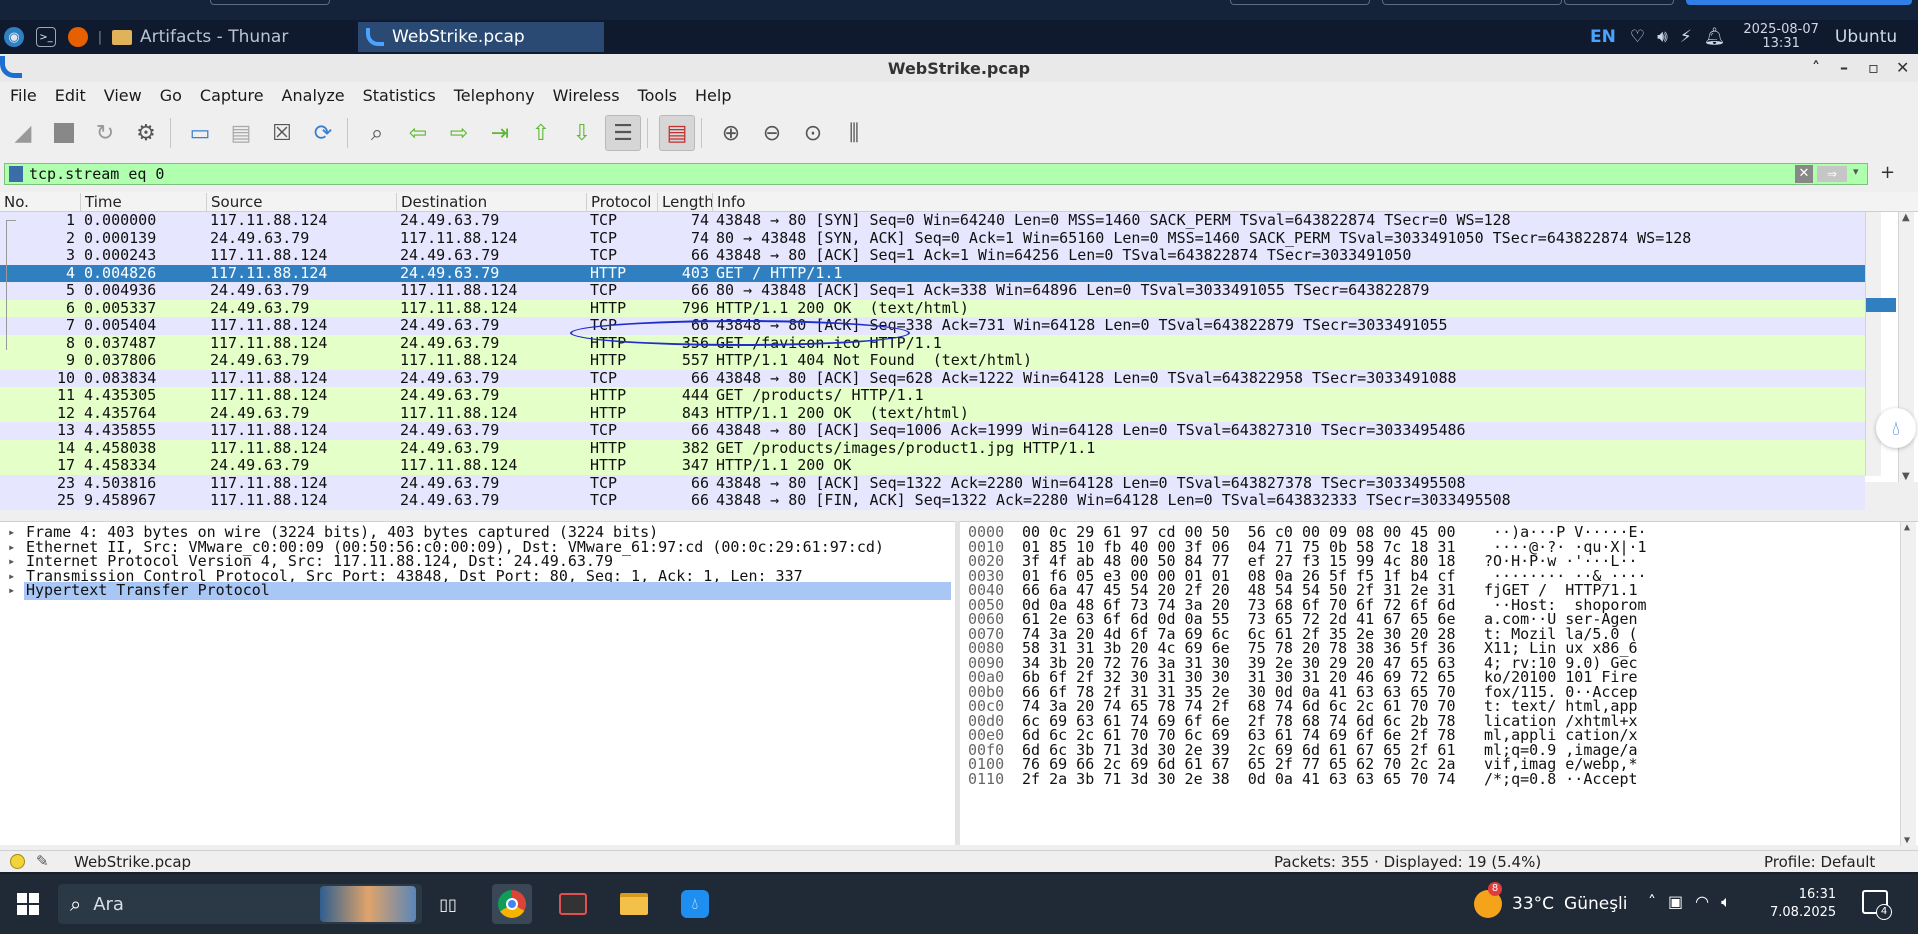  I want to click on language-indicator: EN, so click(1603, 37).